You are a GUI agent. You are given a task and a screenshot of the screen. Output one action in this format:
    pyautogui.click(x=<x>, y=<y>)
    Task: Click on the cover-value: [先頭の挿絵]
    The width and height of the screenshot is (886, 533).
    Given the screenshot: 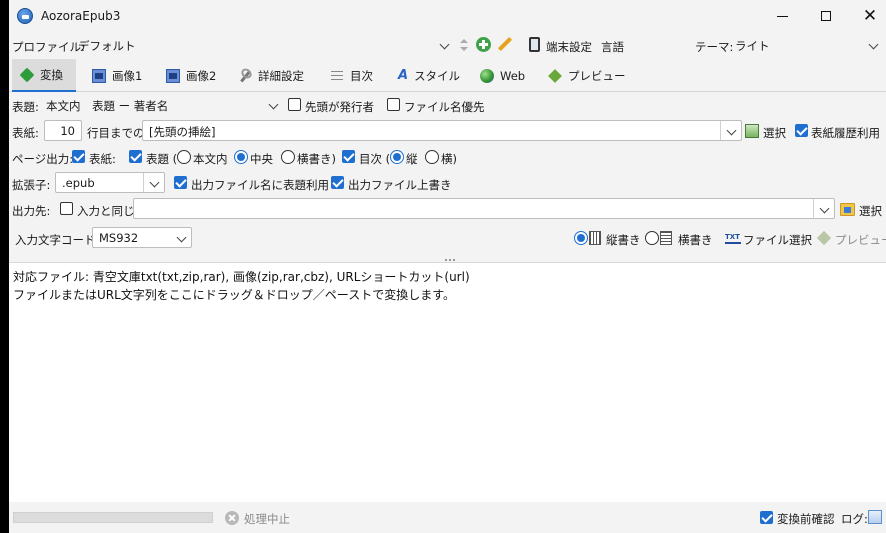 What is the action you would take?
    pyautogui.click(x=182, y=132)
    